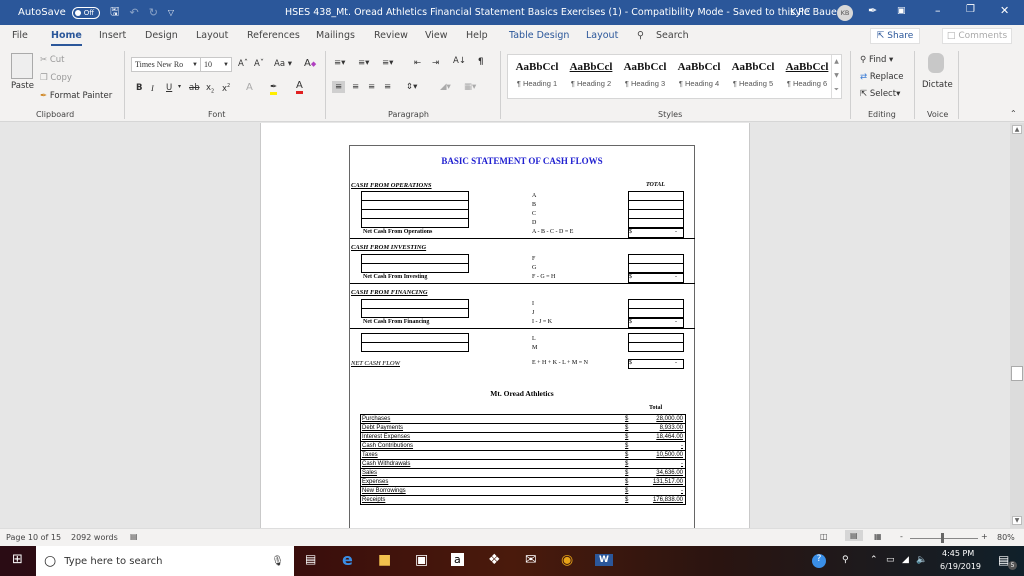  What do you see at coordinates (277, 561) in the screenshot?
I see `microphone-icon: 🎙` at bounding box center [277, 561].